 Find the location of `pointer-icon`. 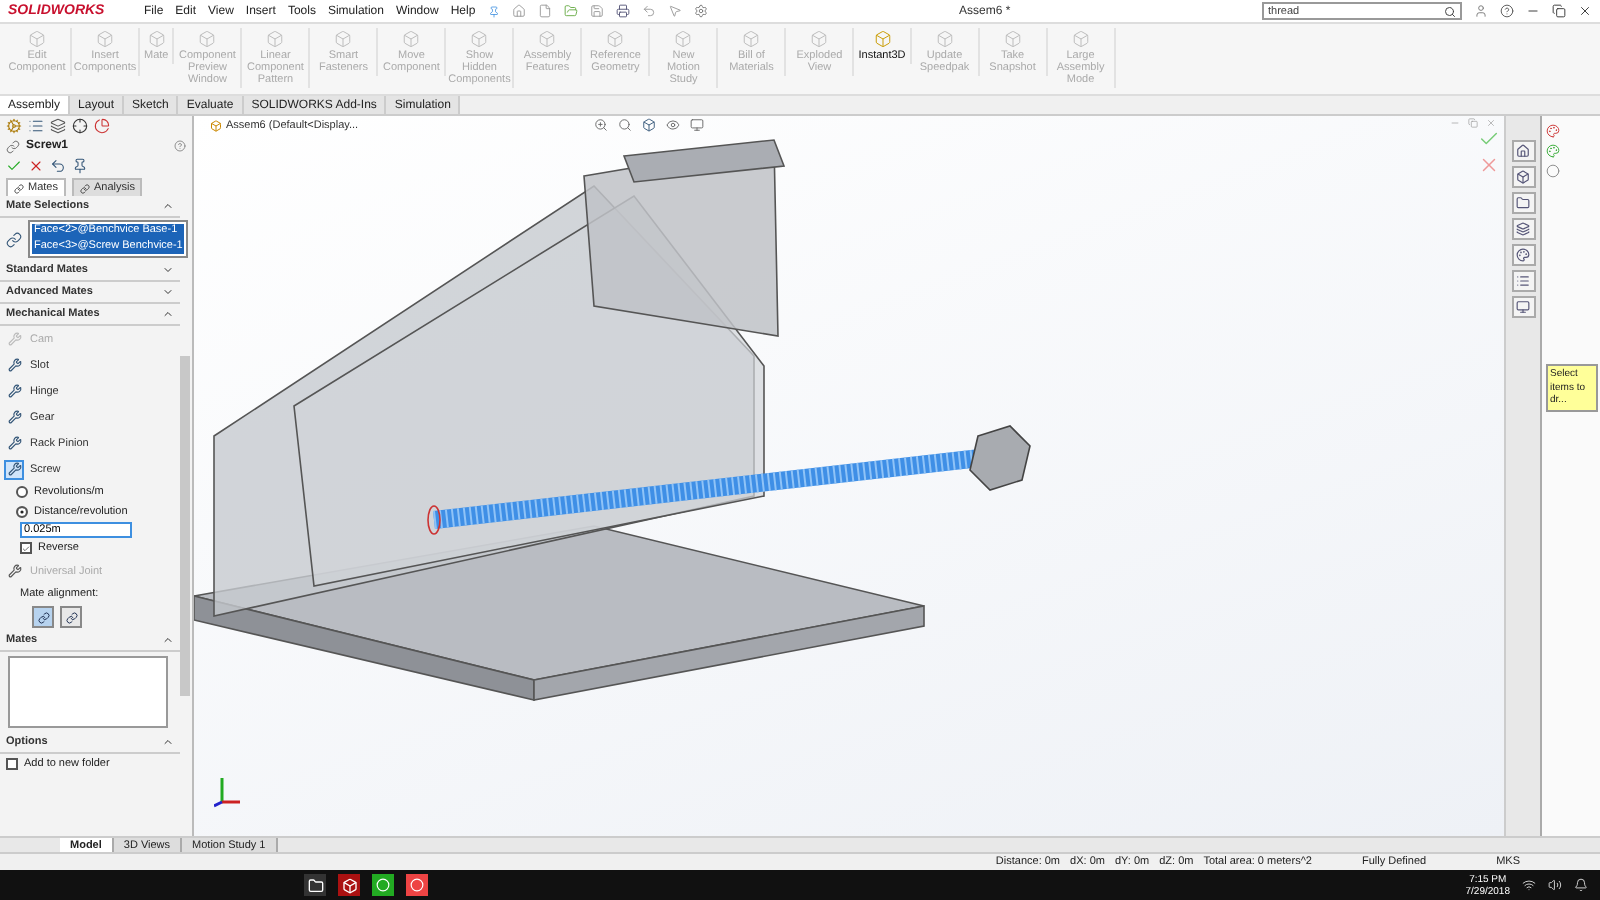

pointer-icon is located at coordinates (674, 11).